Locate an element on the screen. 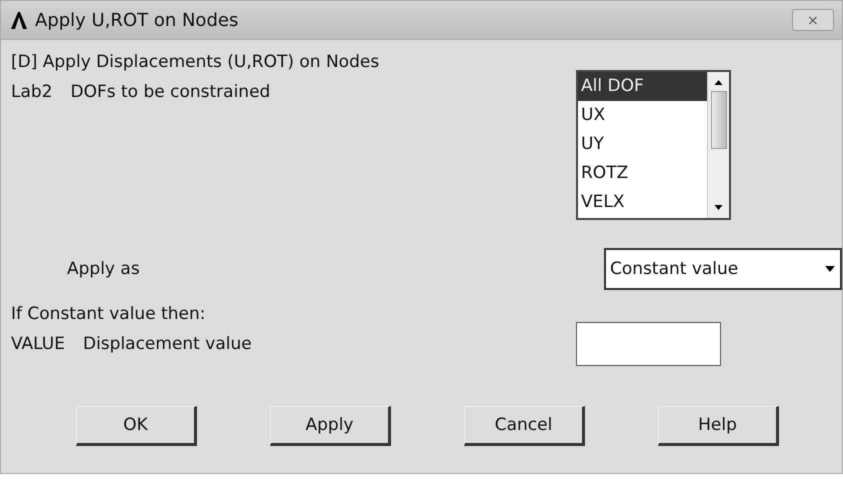  field-label: Displacement value is located at coordinates (167, 345).